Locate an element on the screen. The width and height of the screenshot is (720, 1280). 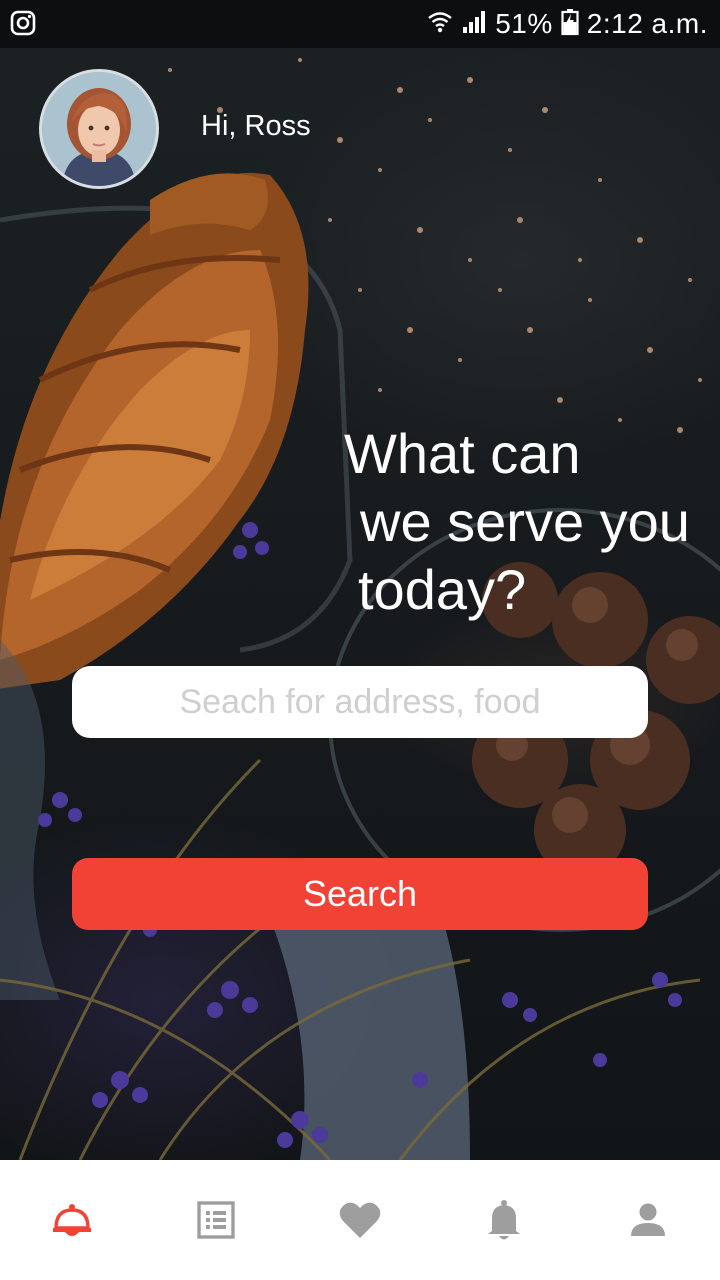
nav-item-orders is located at coordinates (216, 1220).